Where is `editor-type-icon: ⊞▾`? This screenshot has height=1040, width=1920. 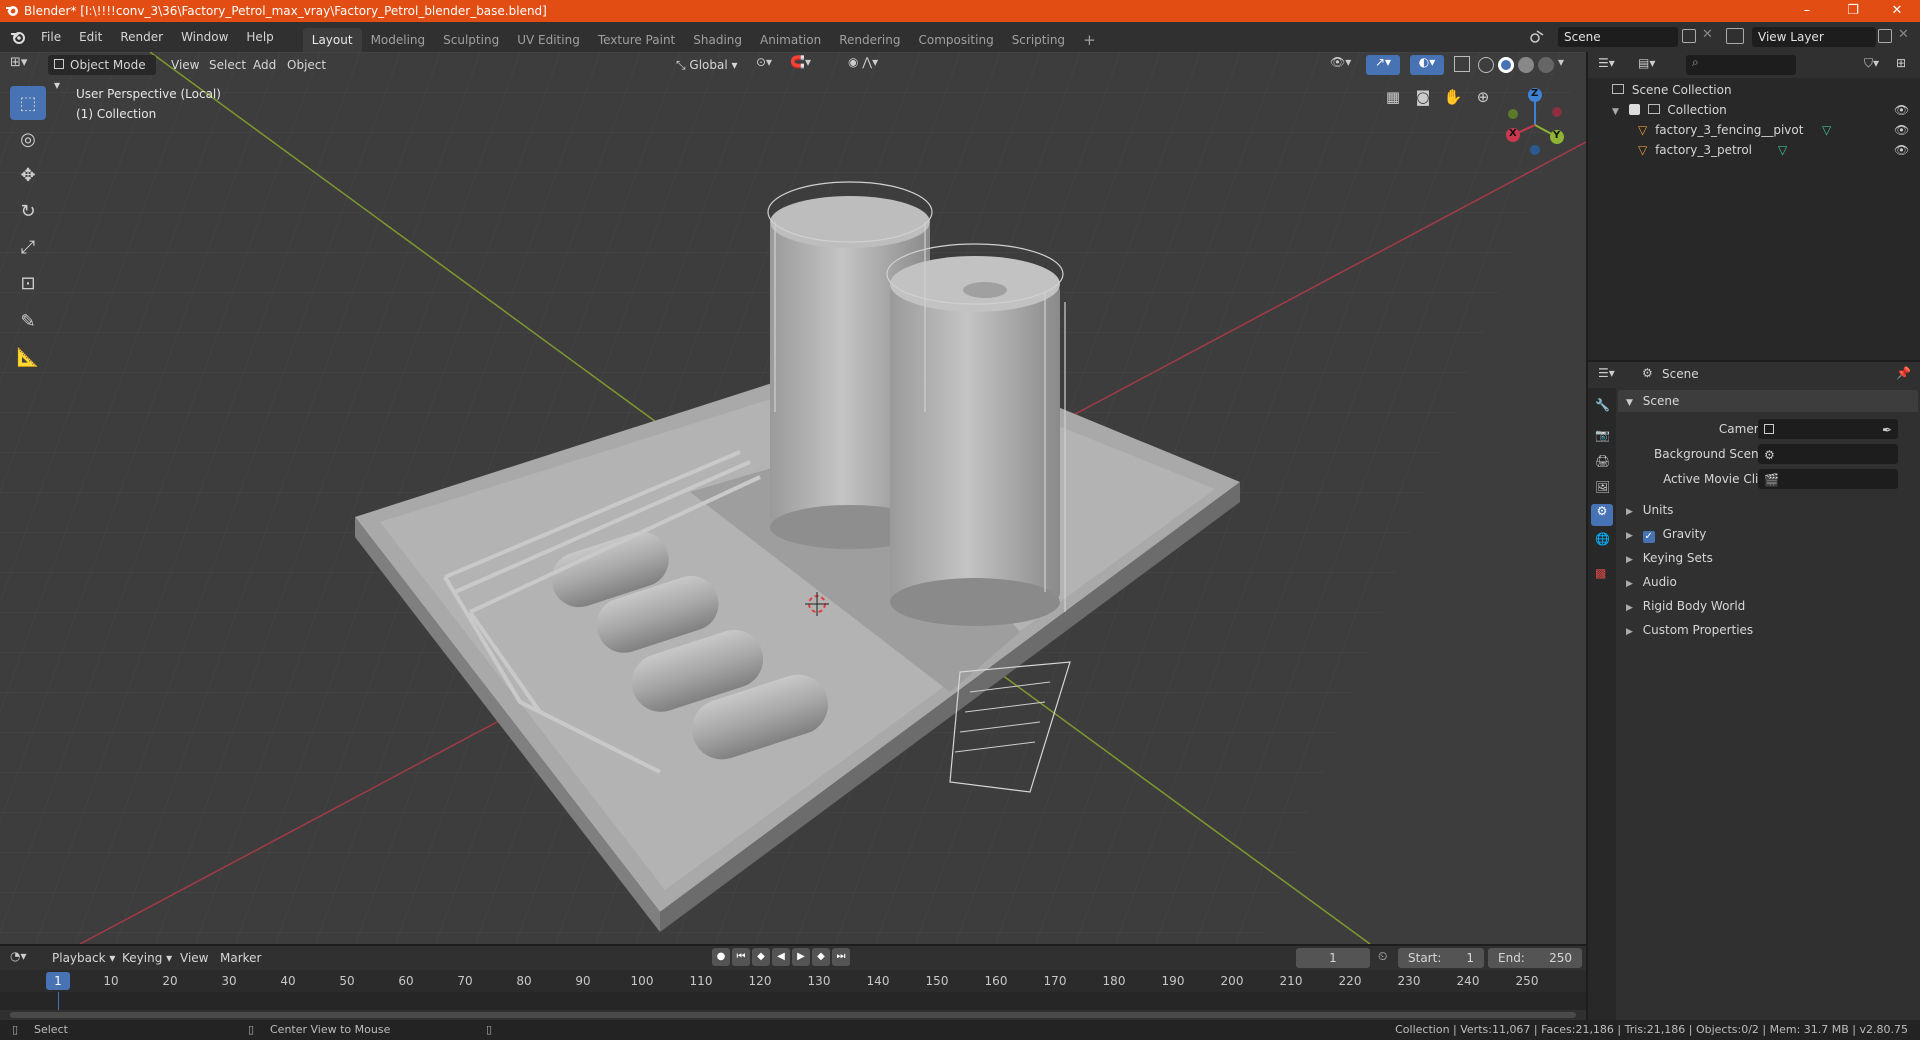 editor-type-icon: ⊞▾ is located at coordinates (25, 65).